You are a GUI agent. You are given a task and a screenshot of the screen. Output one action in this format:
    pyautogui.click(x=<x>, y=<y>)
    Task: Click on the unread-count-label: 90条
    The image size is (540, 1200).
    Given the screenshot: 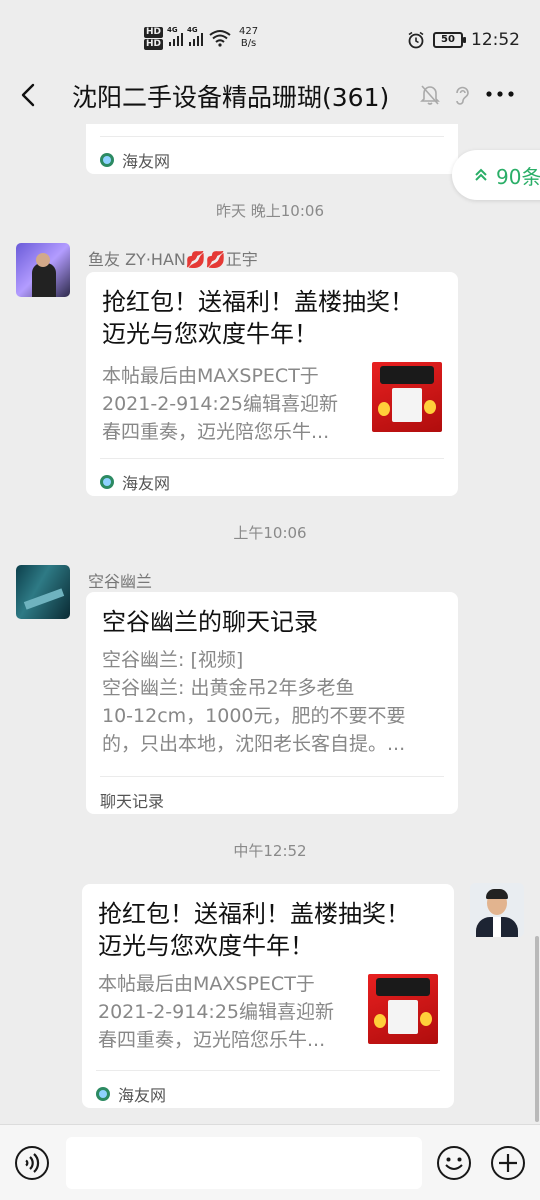 What is the action you would take?
    pyautogui.click(x=518, y=176)
    